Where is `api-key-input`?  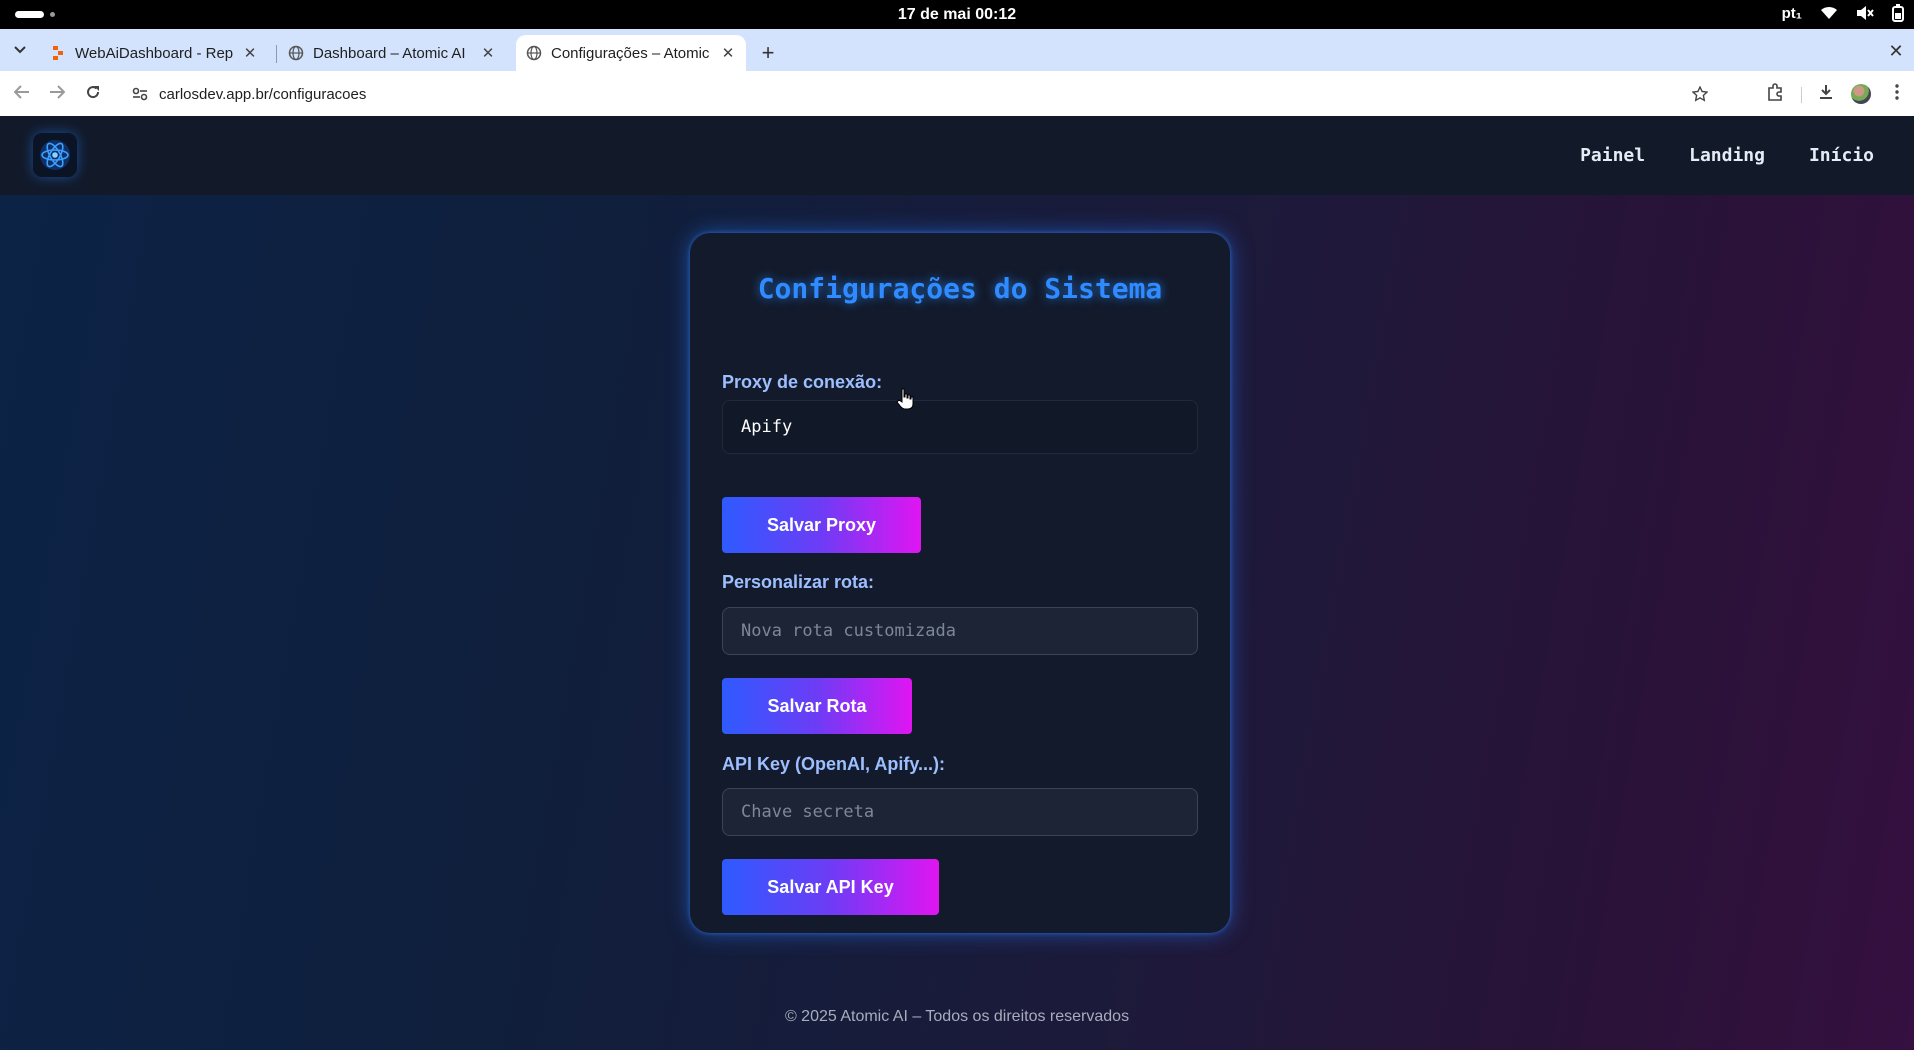
api-key-input is located at coordinates (960, 812).